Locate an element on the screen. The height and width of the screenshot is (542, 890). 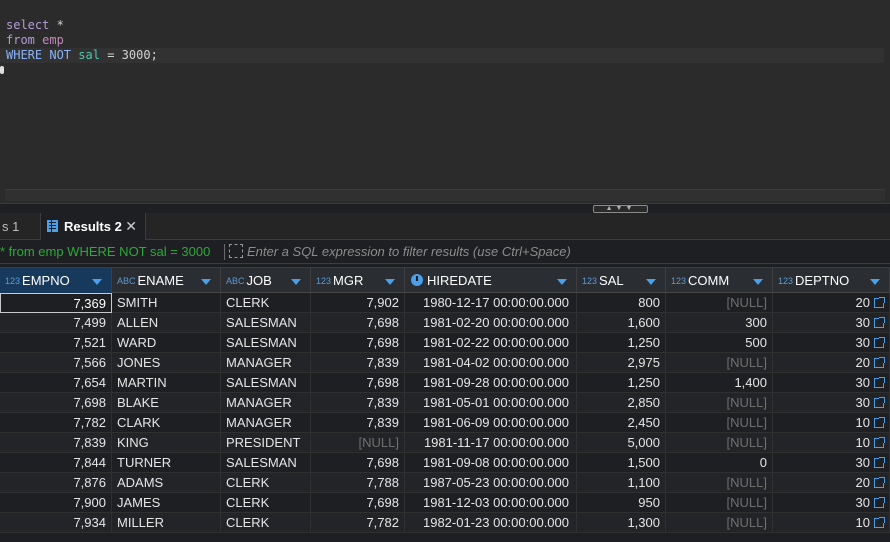
column-header-mgr: 123 MGR is located at coordinates (358, 280).